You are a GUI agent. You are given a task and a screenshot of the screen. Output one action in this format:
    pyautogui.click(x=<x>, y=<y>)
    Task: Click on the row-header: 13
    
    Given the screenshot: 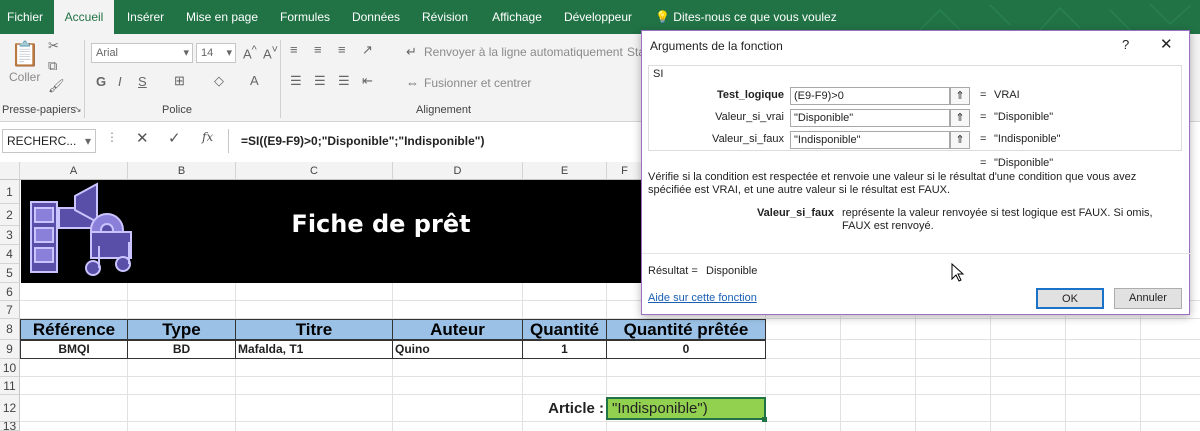 What is the action you would take?
    pyautogui.click(x=10, y=426)
    